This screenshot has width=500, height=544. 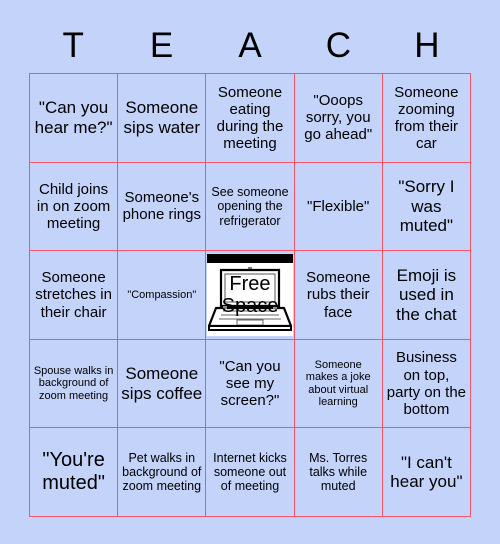 I want to click on bingo-cell-text: "Can you hear me?", so click(x=73, y=117).